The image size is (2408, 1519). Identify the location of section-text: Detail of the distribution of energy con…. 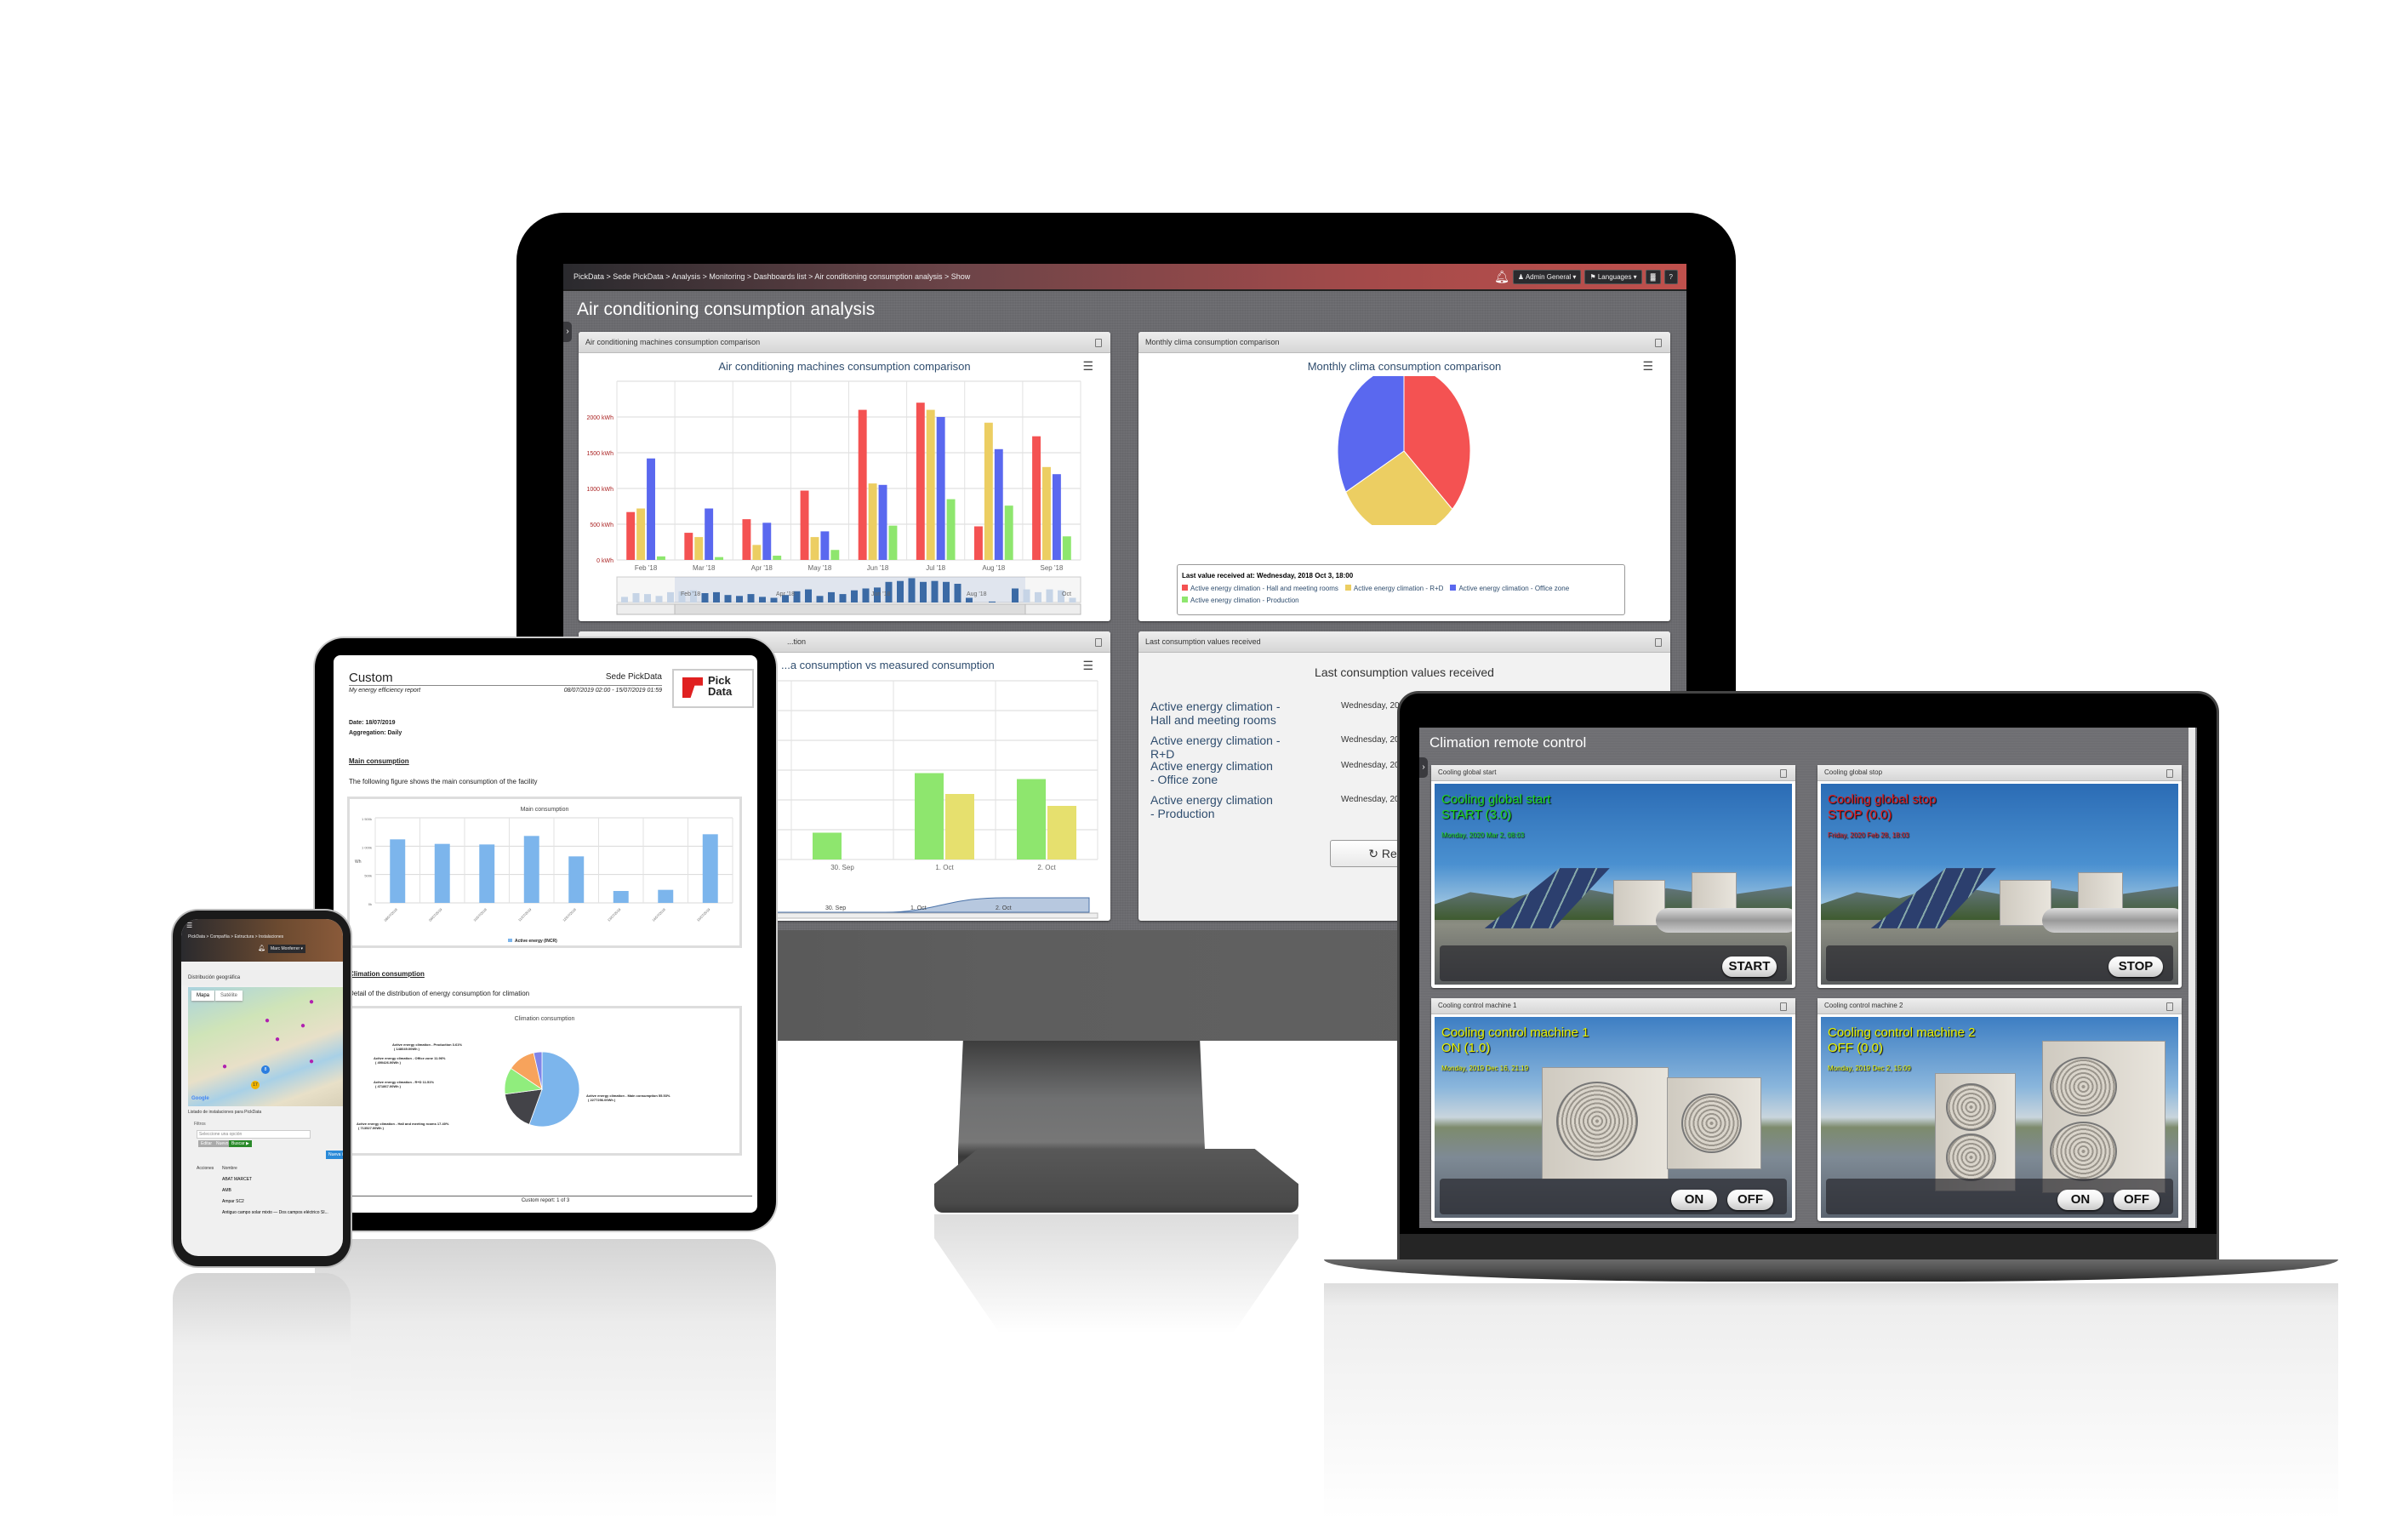
(439, 993).